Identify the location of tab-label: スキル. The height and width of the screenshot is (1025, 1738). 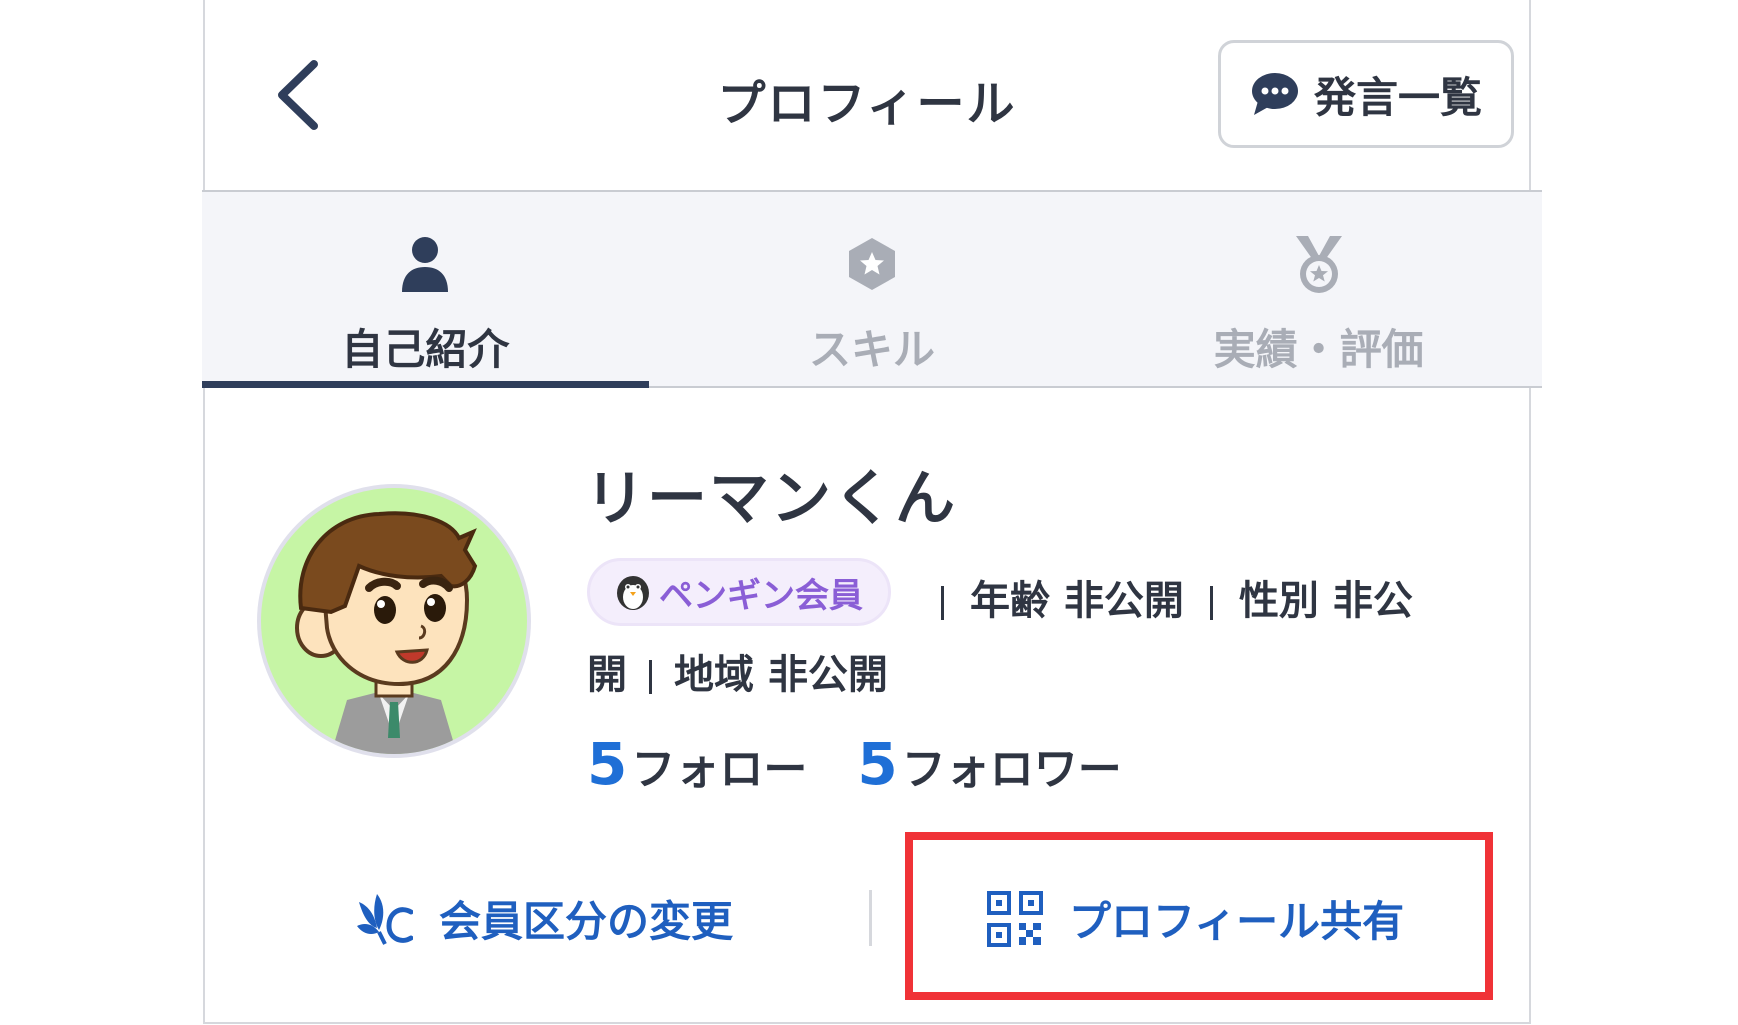
(872, 349).